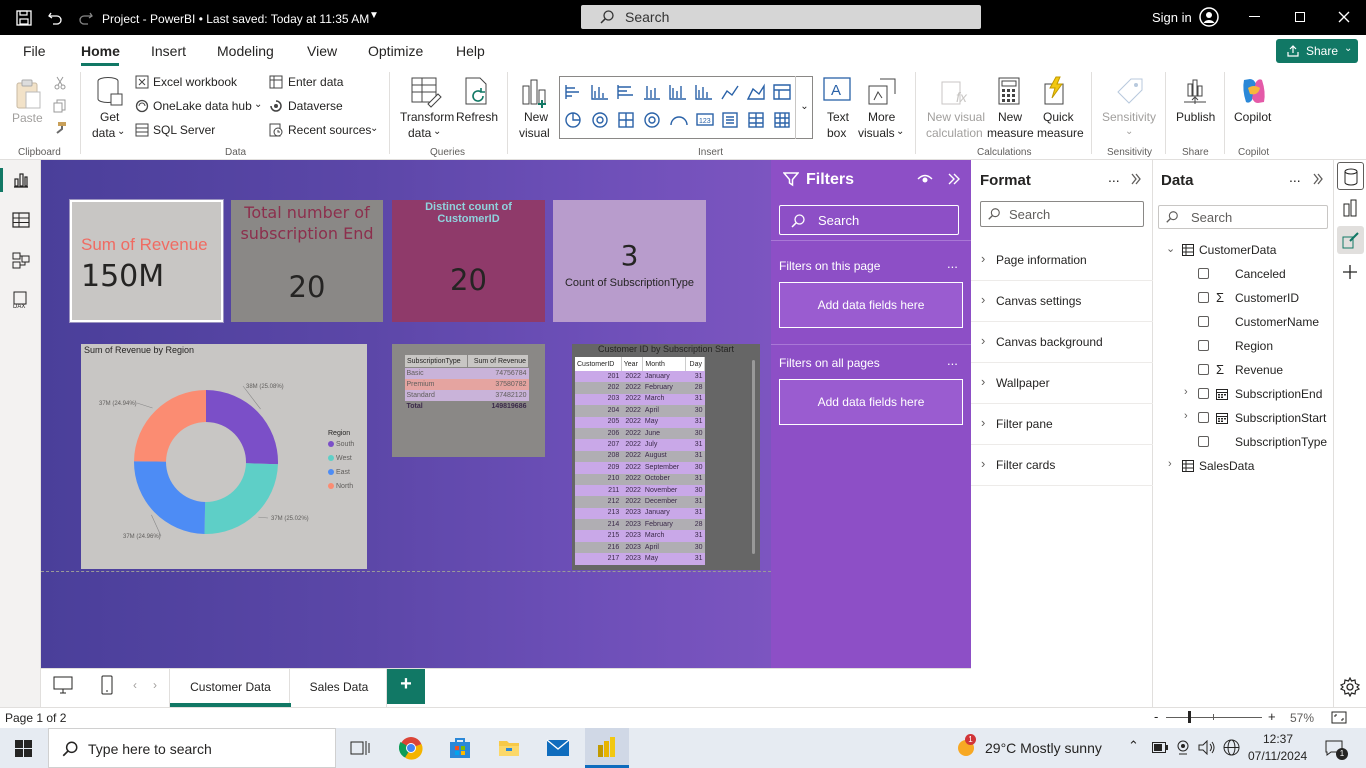 This screenshot has width=1366, height=768. What do you see at coordinates (21, 300) in the screenshot?
I see `dax-query-view-icon: DAX` at bounding box center [21, 300].